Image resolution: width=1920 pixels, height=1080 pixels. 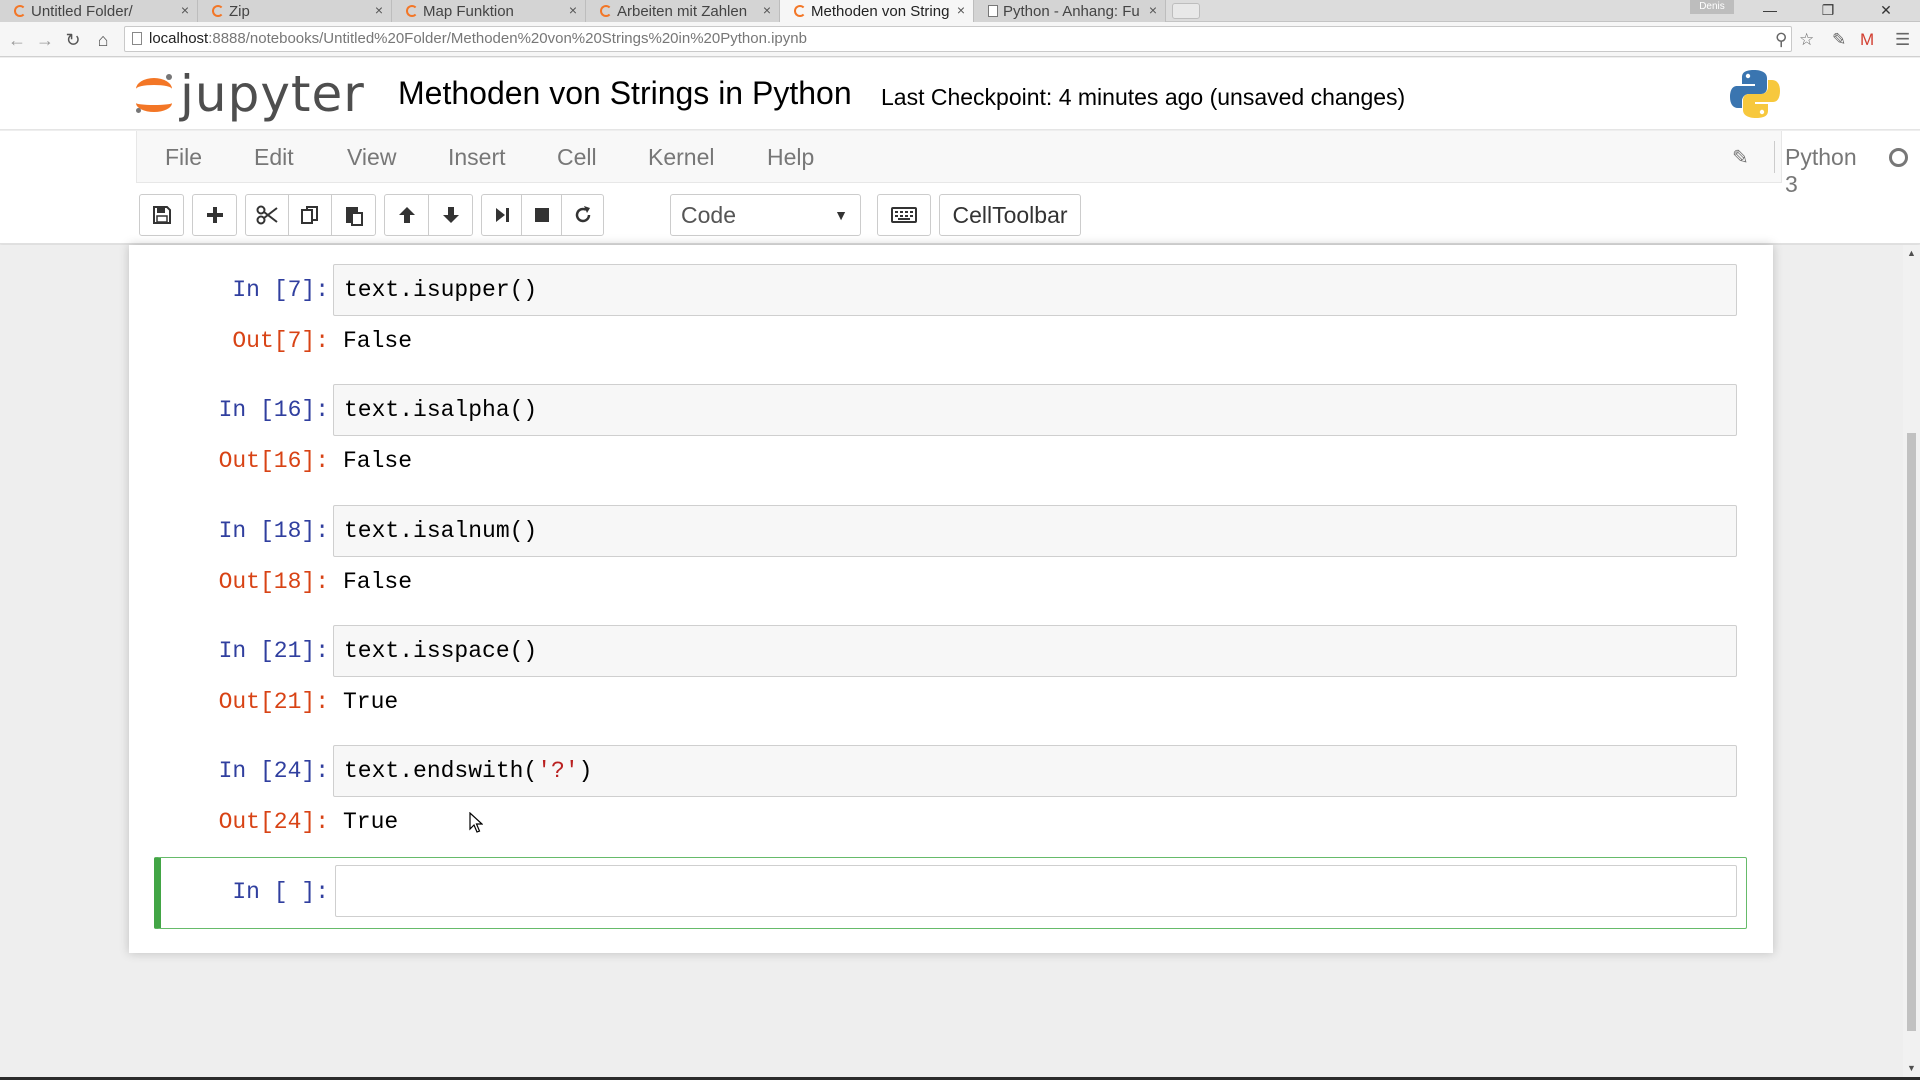 What do you see at coordinates (1828, 10) in the screenshot?
I see `restore-icon: ❐` at bounding box center [1828, 10].